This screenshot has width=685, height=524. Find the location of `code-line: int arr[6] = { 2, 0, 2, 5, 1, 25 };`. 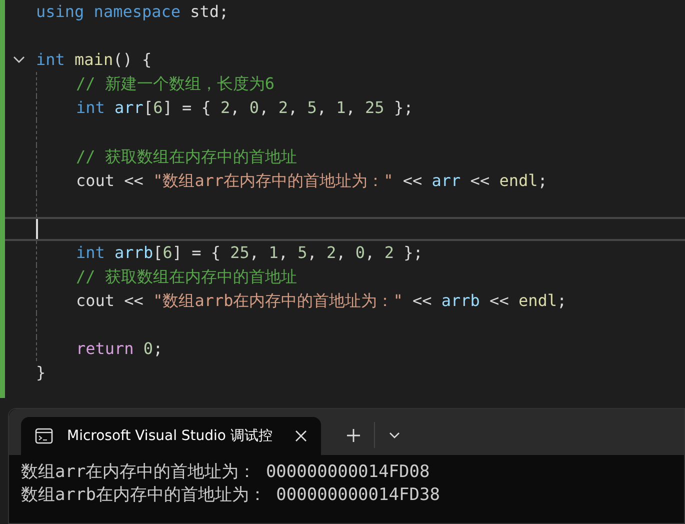

code-line: int arr[6] = { 2, 0, 2, 5, 1, 25 }; is located at coordinates (245, 108).